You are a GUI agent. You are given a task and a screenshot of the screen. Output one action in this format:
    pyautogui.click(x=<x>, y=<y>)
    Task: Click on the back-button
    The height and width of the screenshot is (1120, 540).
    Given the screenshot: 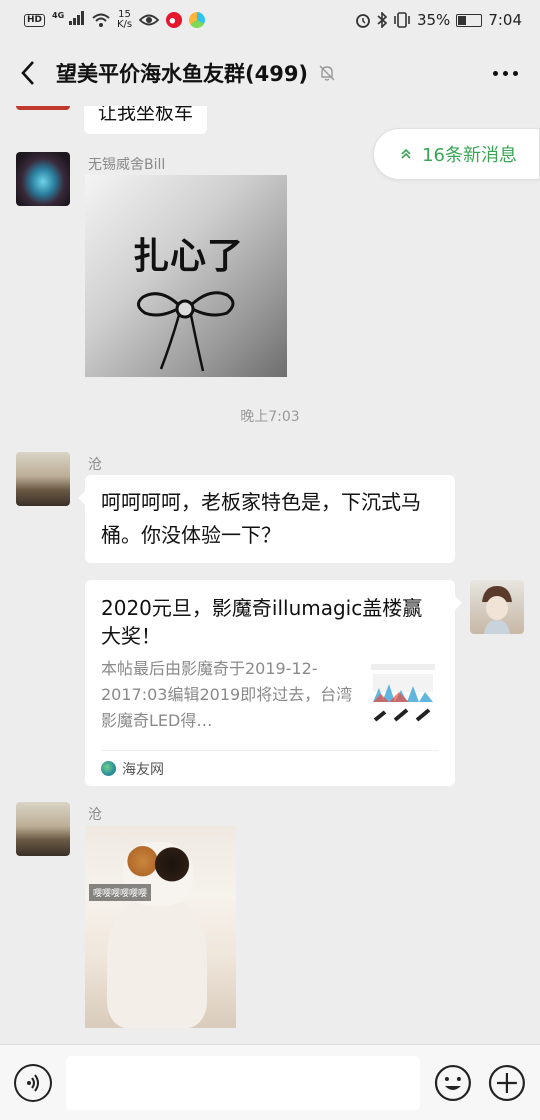 What is the action you would take?
    pyautogui.click(x=28, y=73)
    